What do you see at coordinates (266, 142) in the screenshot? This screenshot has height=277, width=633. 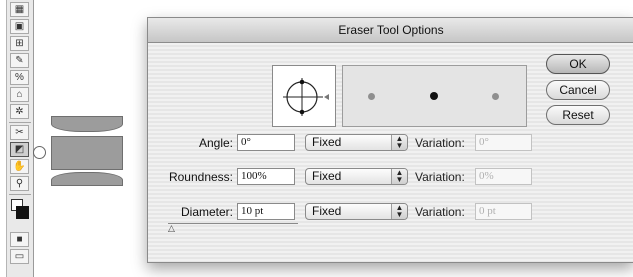 I see `angle-input: 0°` at bounding box center [266, 142].